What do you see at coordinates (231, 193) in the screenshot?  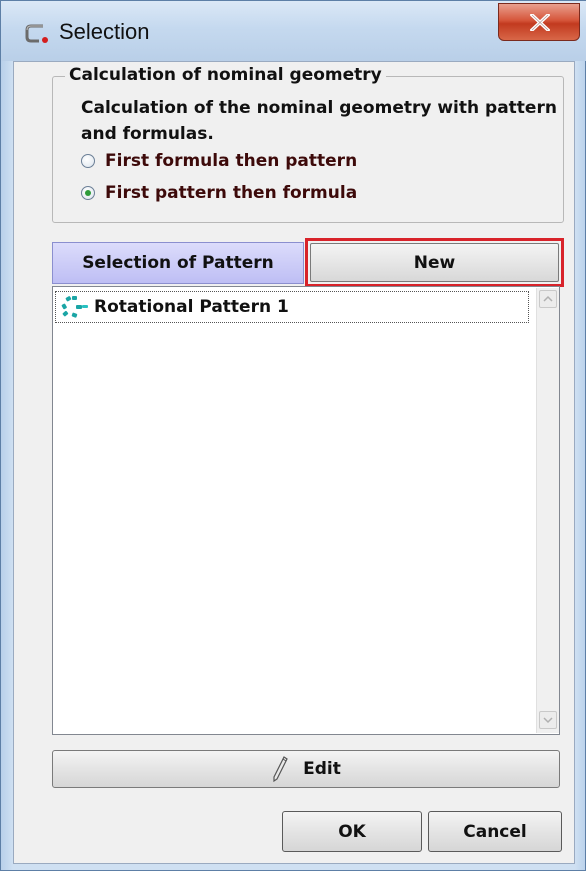 I see `option-label: First pattern then formula` at bounding box center [231, 193].